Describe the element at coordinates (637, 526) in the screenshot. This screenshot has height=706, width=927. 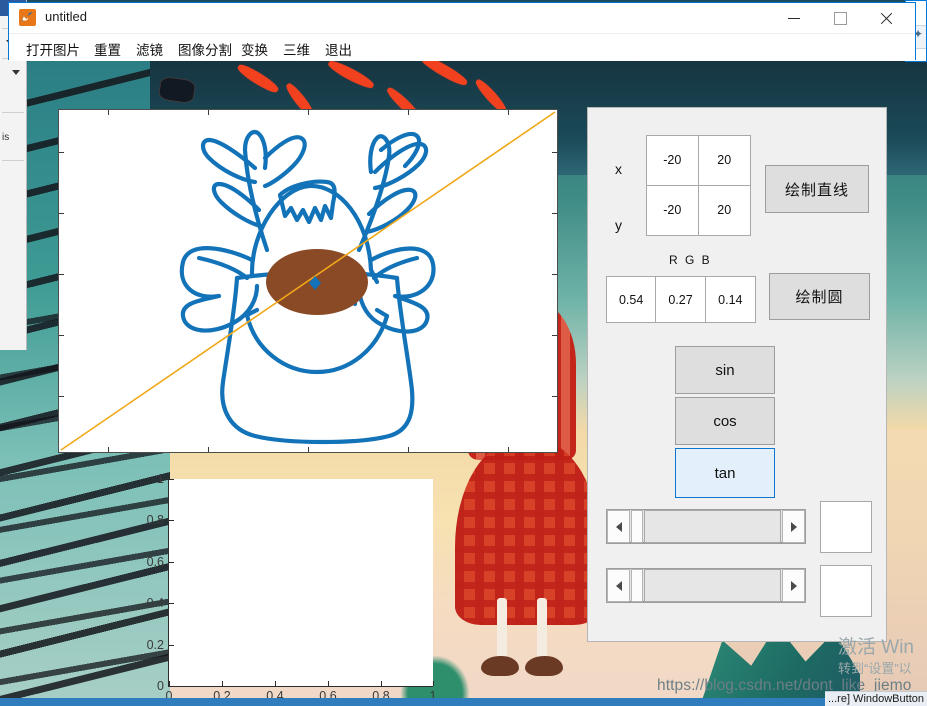
I see `slider-1-thumb` at that location.